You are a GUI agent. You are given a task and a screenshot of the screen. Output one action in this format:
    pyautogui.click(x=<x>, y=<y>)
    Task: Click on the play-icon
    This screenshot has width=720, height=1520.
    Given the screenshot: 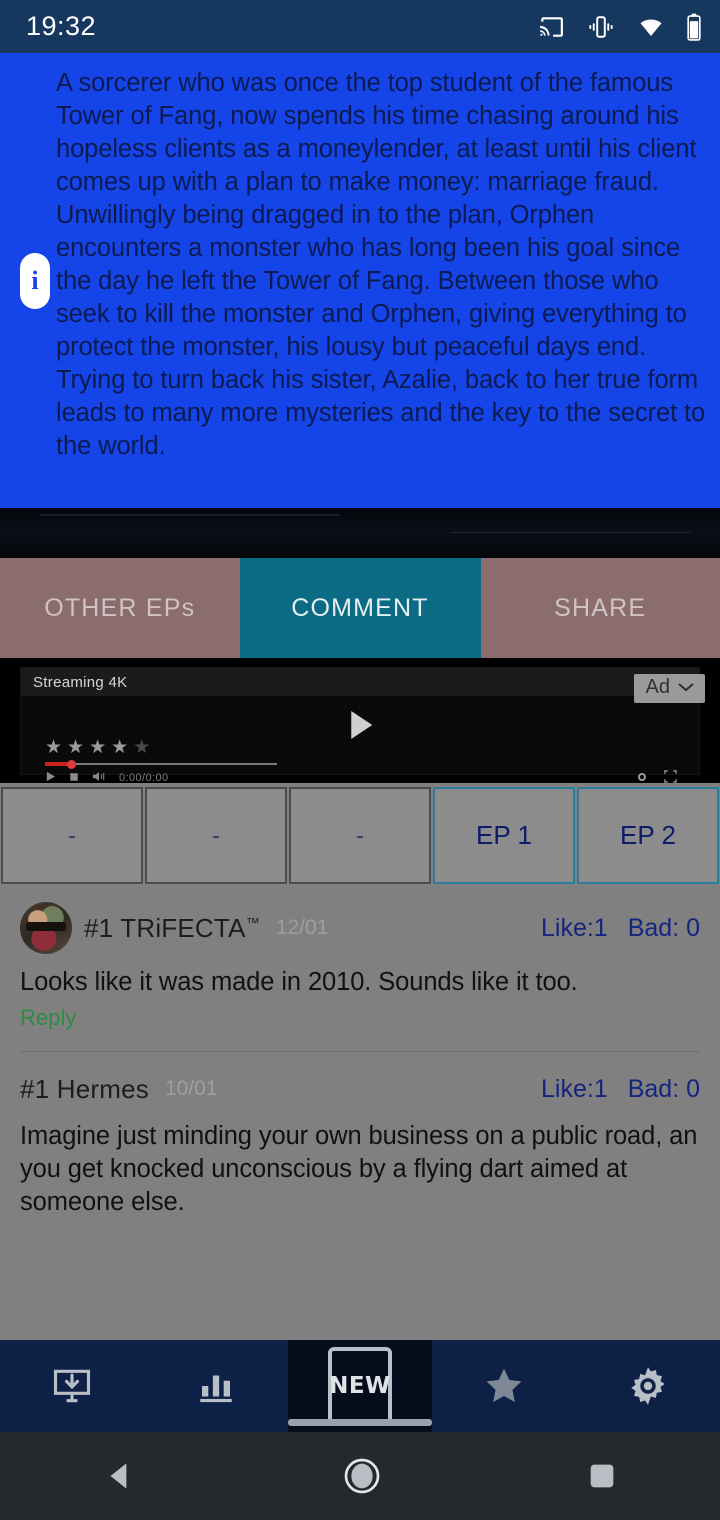 What is the action you would take?
    pyautogui.click(x=360, y=727)
    